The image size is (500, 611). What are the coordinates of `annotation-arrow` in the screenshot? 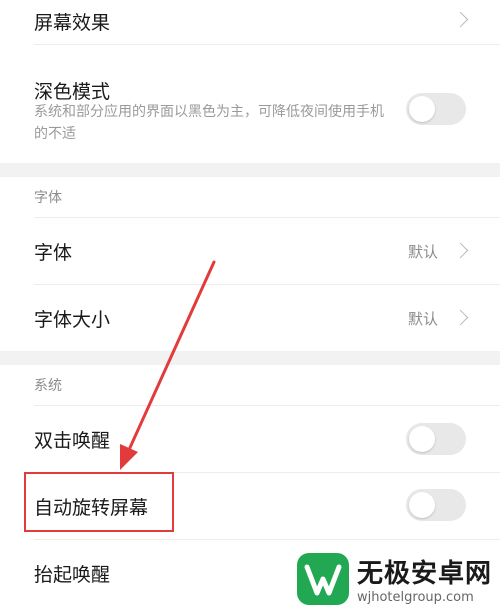 It's located at (168, 365).